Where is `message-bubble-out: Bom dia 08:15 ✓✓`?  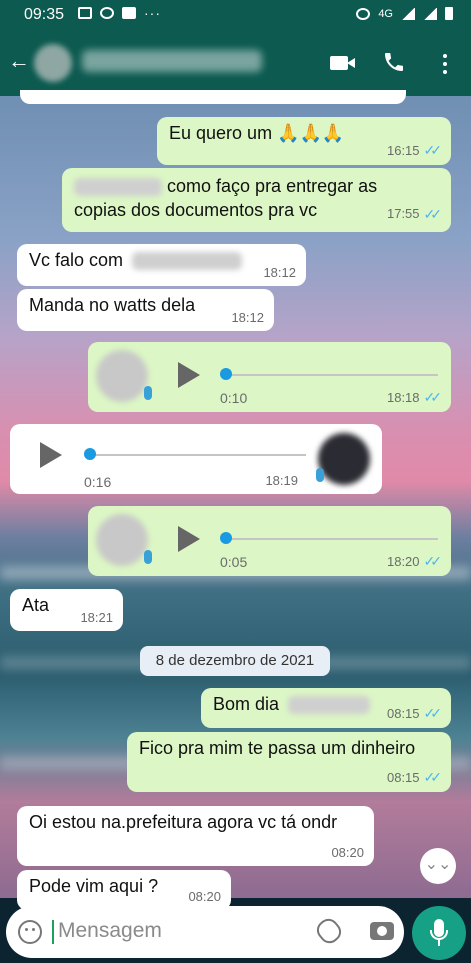
message-bubble-out: Bom dia 08:15 ✓✓ is located at coordinates (326, 708).